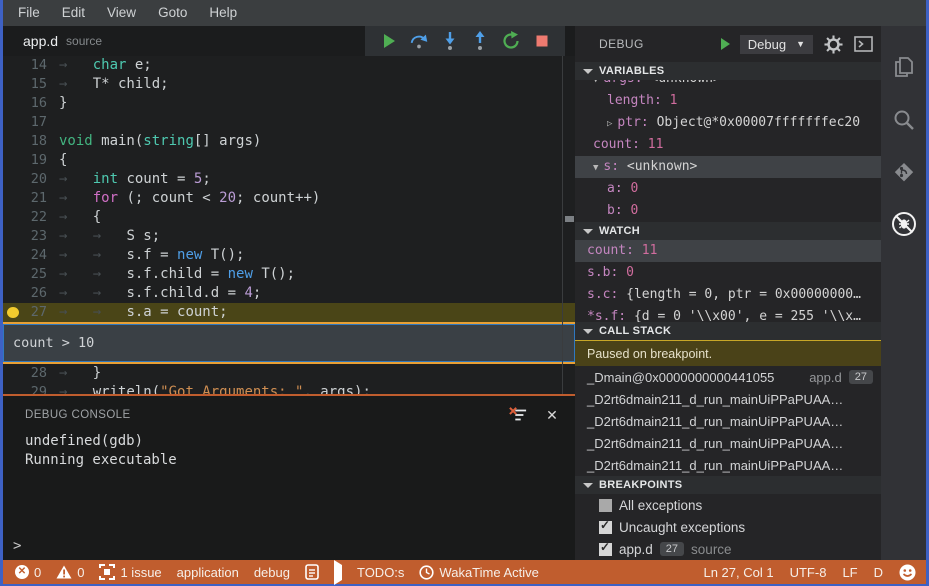 This screenshot has height=586, width=929. Describe the element at coordinates (552, 415) in the screenshot. I see `close-icon: ✕` at that location.